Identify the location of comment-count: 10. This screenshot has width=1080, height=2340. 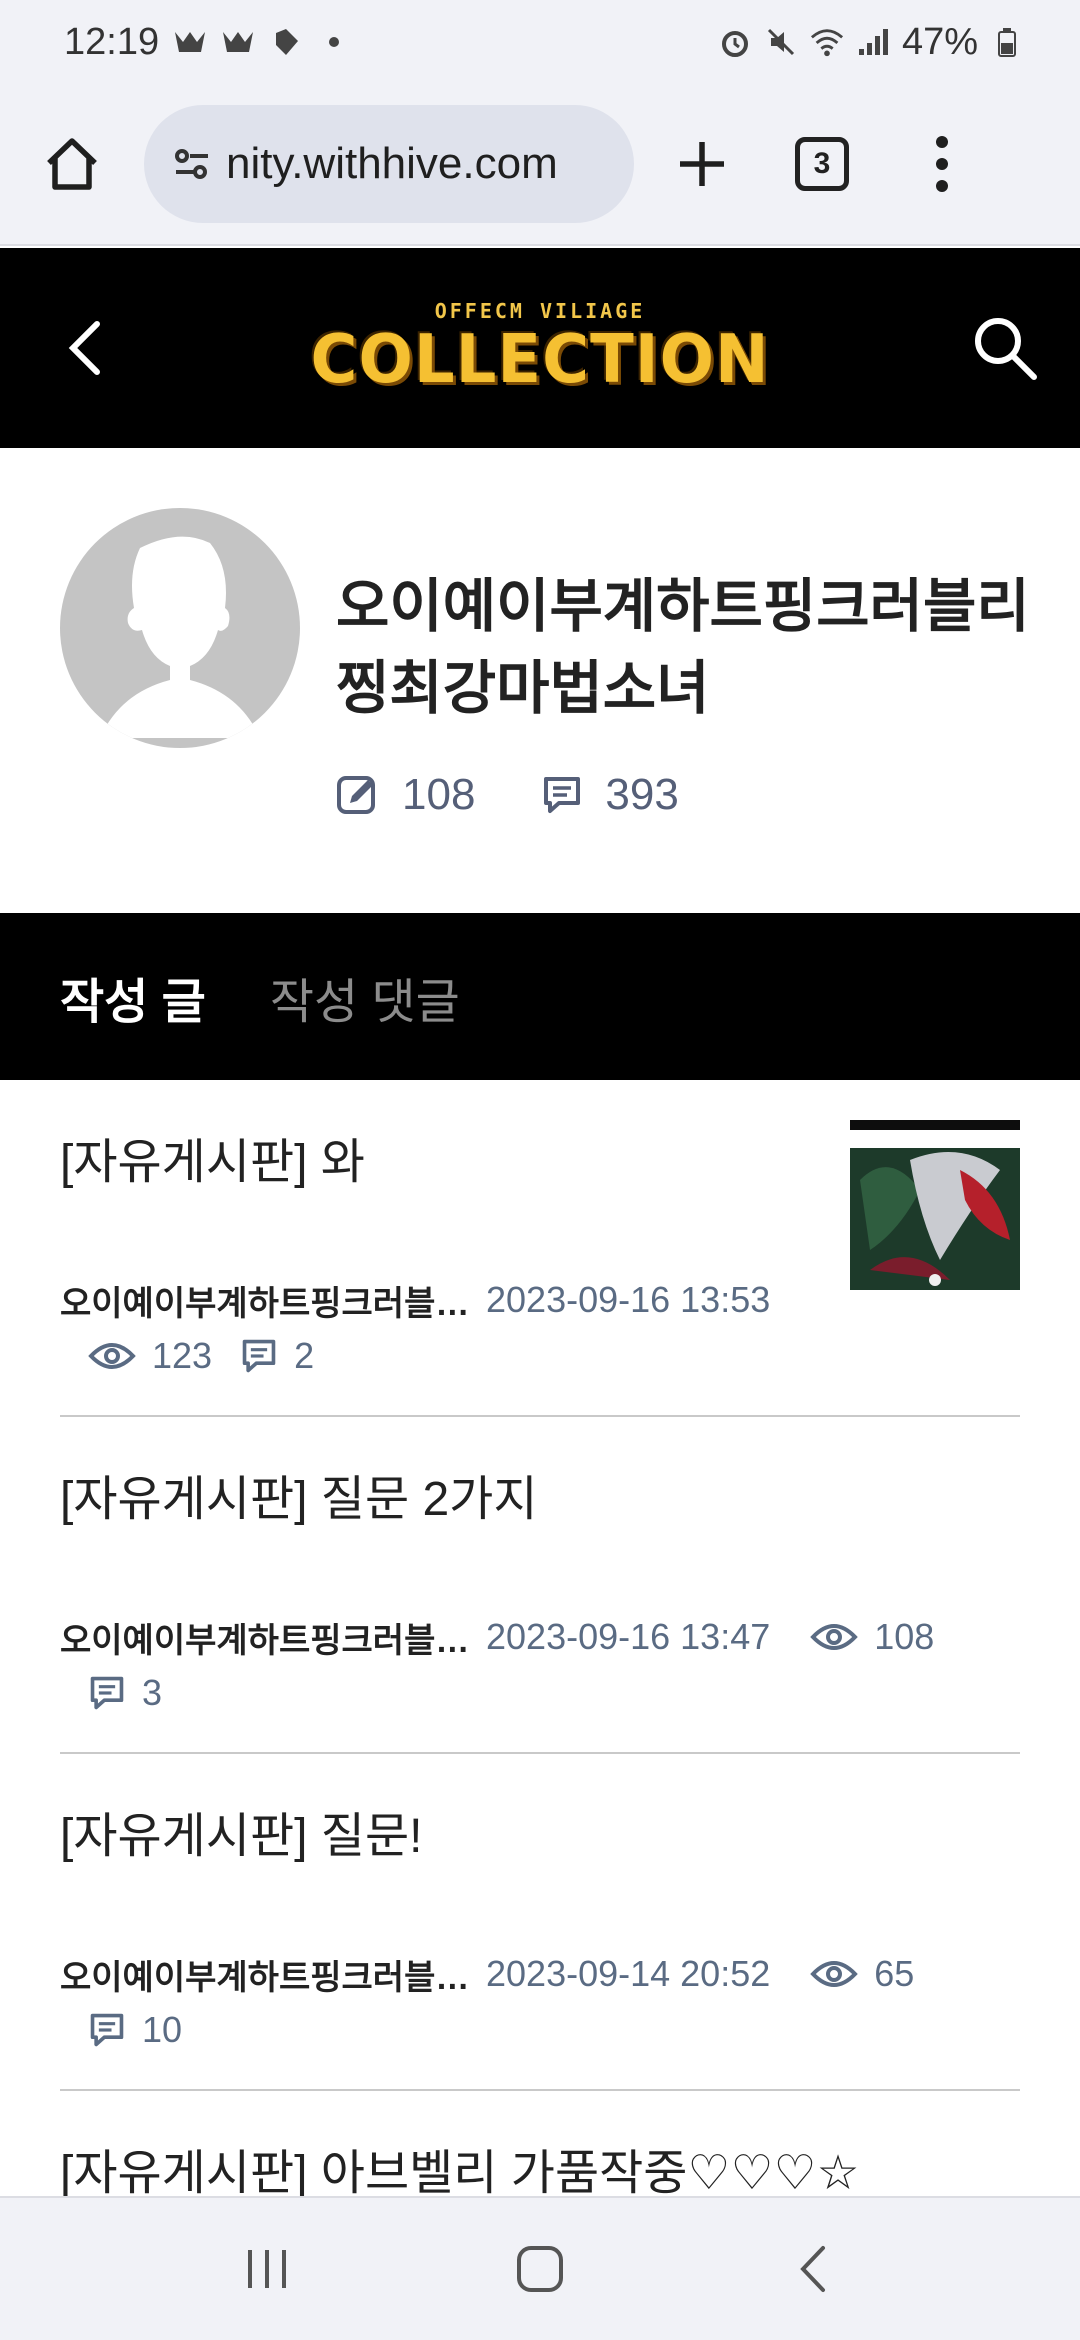
(135, 2030).